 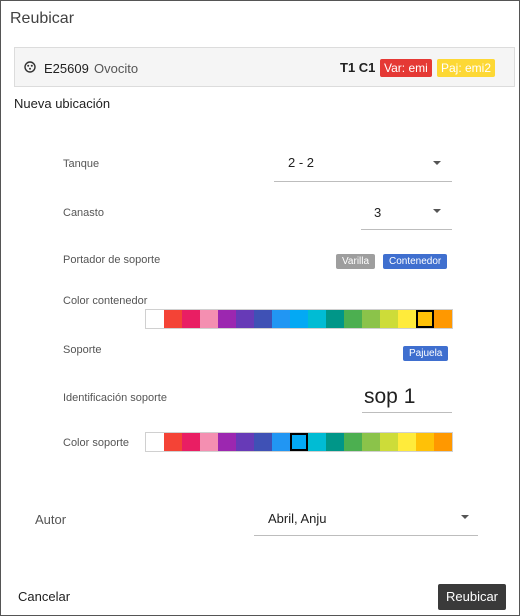 I want to click on tank-select: 2 - 2, so click(x=363, y=165).